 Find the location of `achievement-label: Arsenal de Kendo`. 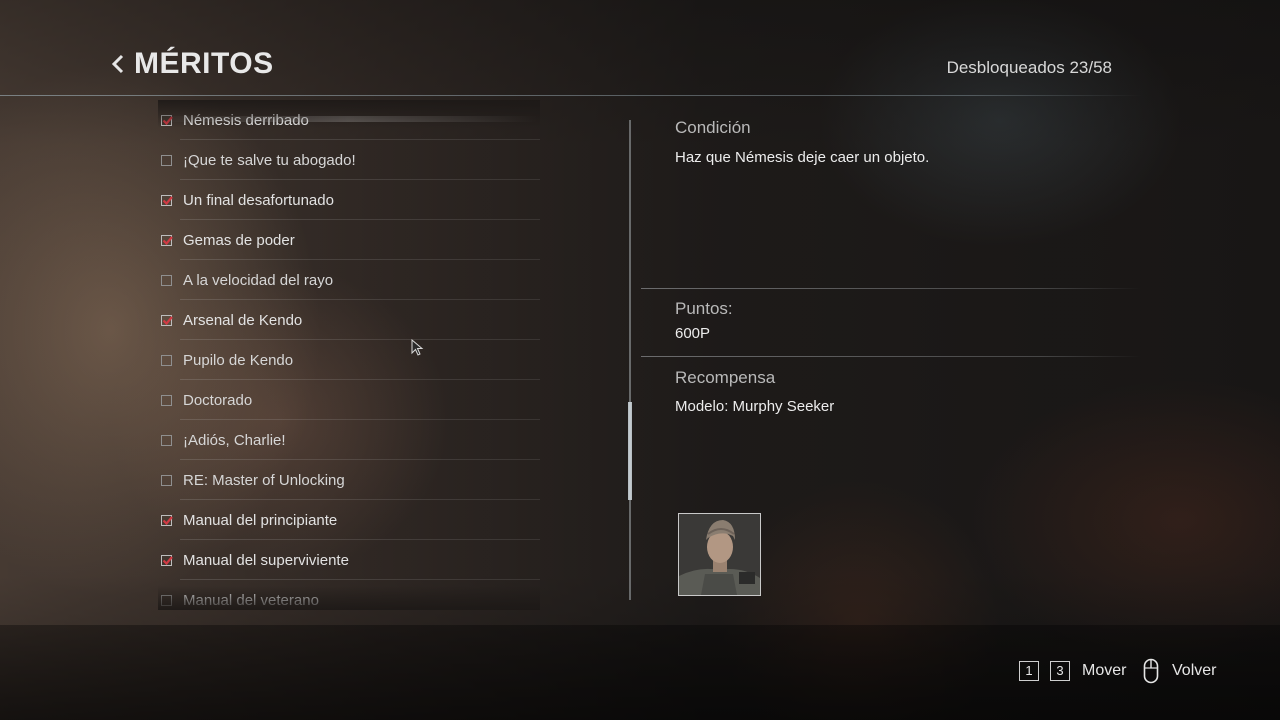

achievement-label: Arsenal de Kendo is located at coordinates (243, 320).